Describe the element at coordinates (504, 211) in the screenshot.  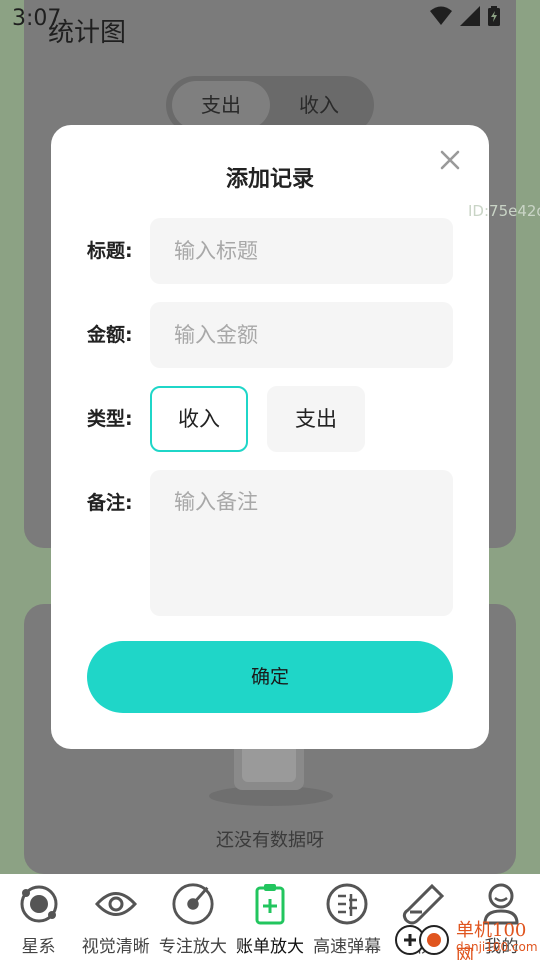
I see `id-tag: ID:75e42d` at that location.